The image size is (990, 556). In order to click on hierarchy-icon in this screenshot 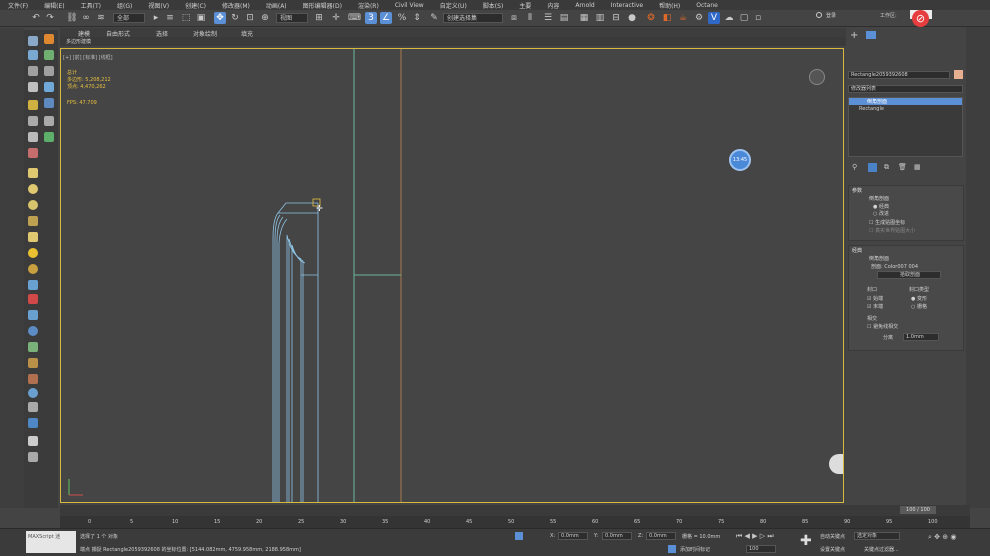, I will do `click(33, 55)`.